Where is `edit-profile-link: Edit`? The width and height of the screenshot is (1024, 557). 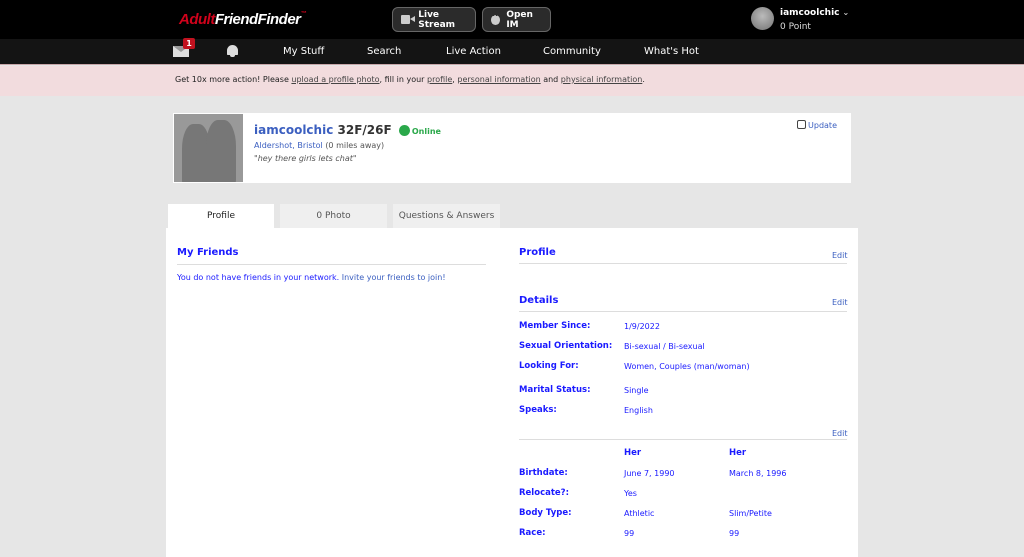 edit-profile-link: Edit is located at coordinates (840, 255).